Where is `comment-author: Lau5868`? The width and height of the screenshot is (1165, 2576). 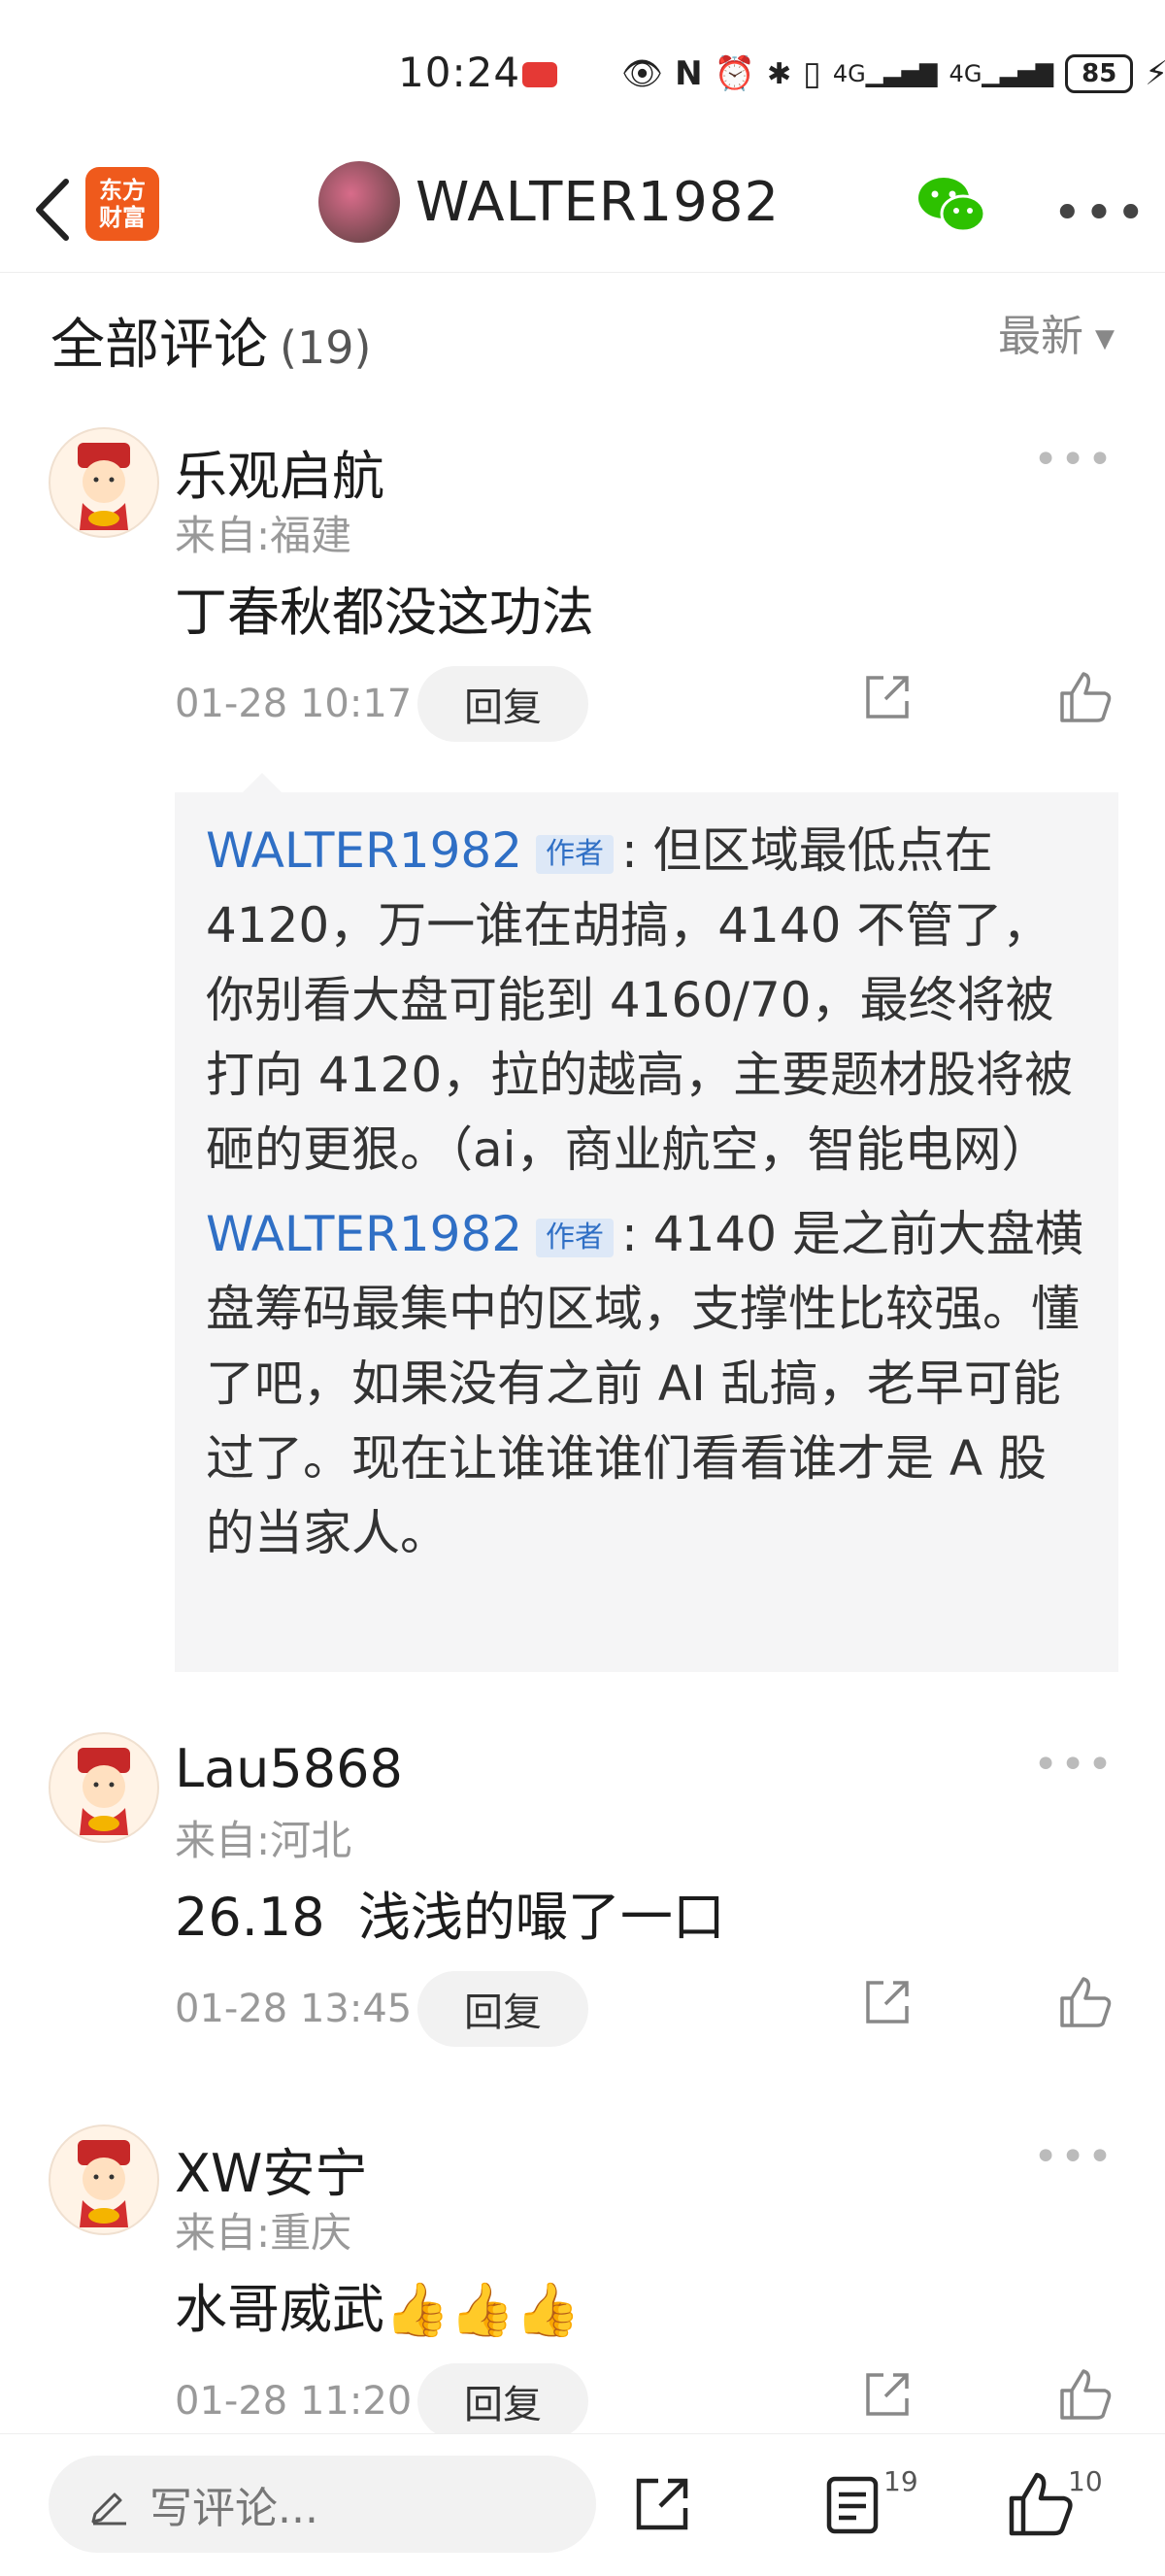 comment-author: Lau5868 is located at coordinates (289, 1769).